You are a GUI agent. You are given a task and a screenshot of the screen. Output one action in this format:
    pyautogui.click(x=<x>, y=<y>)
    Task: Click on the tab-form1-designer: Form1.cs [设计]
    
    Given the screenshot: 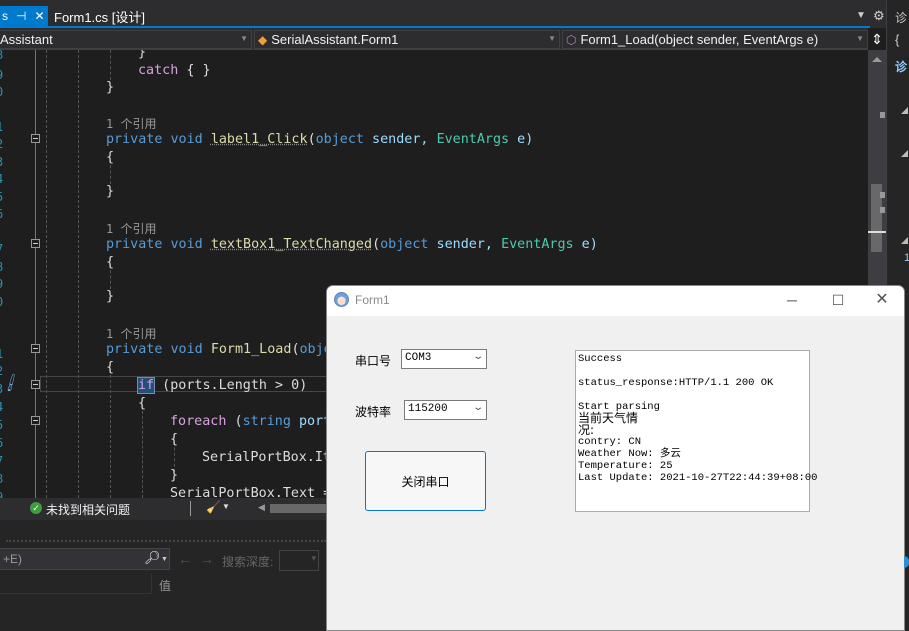 What is the action you would take?
    pyautogui.click(x=99, y=16)
    